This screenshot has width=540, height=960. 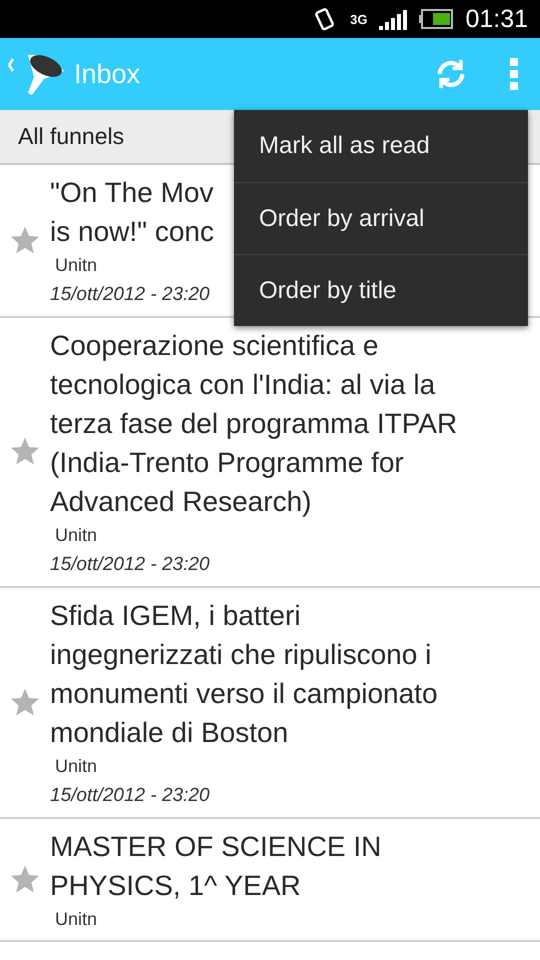 What do you see at coordinates (381, 290) in the screenshot?
I see `menu-item: Order by title` at bounding box center [381, 290].